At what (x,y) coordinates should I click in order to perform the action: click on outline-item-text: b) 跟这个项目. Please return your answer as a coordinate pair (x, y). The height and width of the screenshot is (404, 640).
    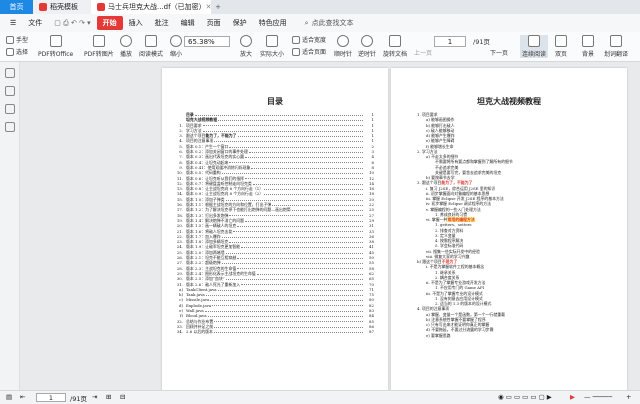
    Looking at the image, I should click on (429, 261).